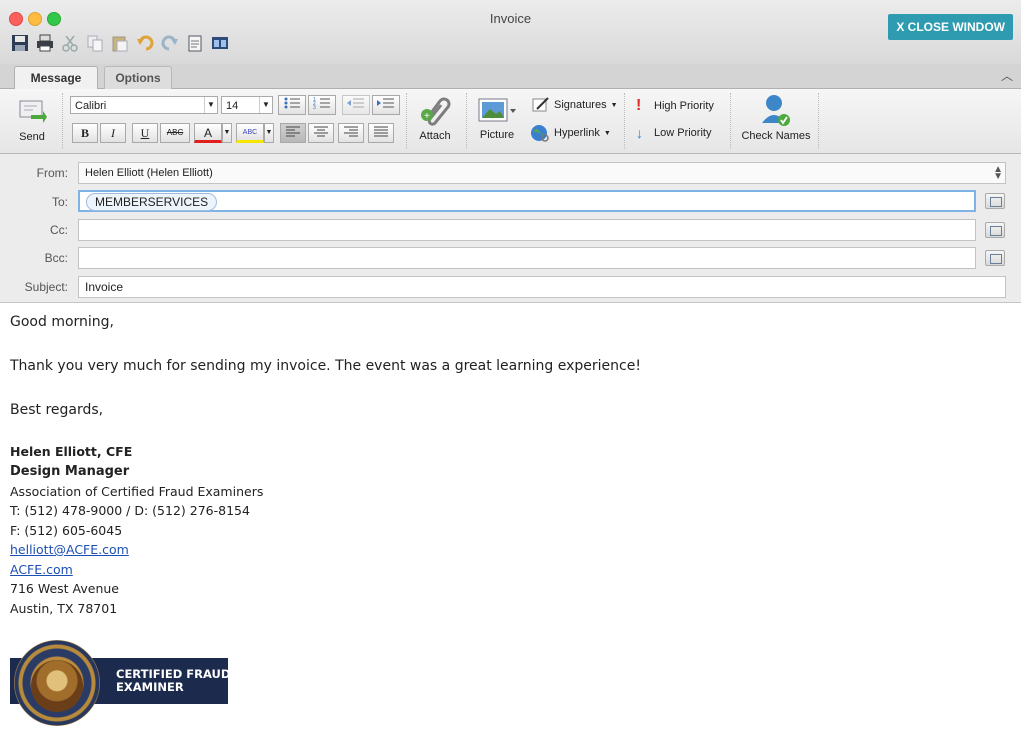 This screenshot has height=736, width=1021. I want to click on bcc-field, so click(527, 258).